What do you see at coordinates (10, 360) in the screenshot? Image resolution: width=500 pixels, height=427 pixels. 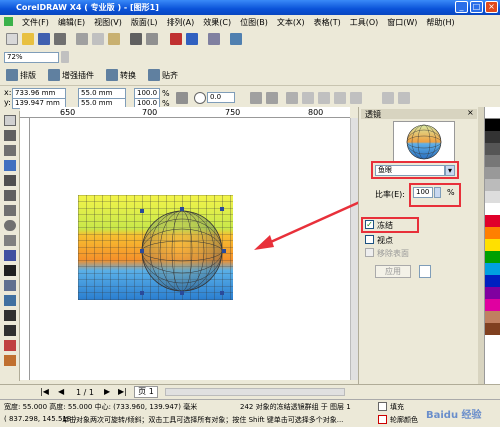 I see `interactive-fill-icon` at bounding box center [10, 360].